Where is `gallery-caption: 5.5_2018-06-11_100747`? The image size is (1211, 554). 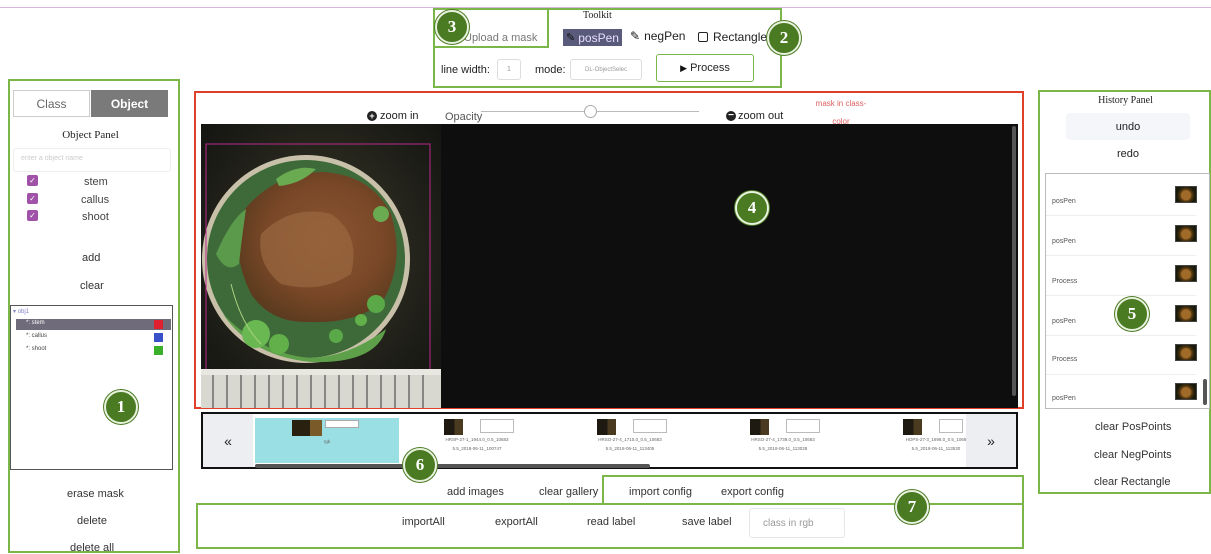
gallery-caption: 5.5_2018-06-11_100747 is located at coordinates (477, 448).